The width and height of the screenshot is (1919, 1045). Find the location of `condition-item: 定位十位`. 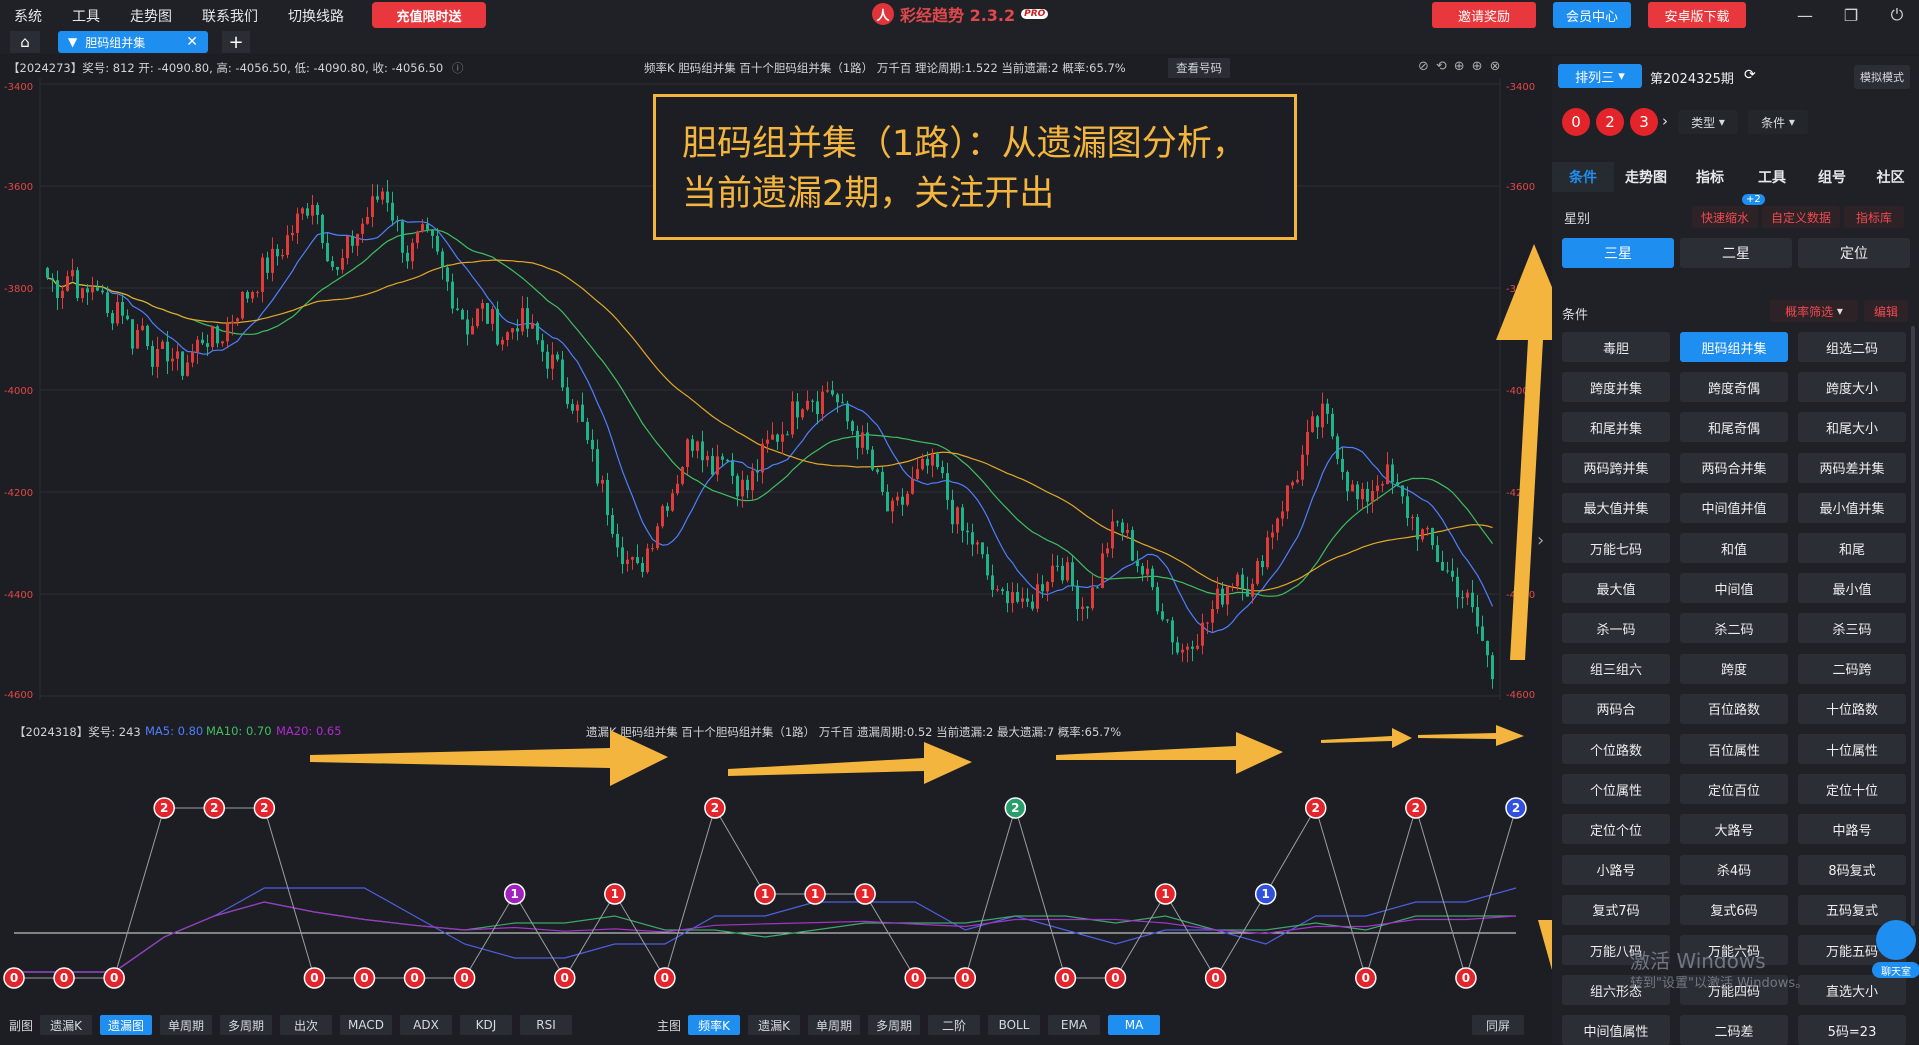

condition-item: 定位十位 is located at coordinates (1852, 789).